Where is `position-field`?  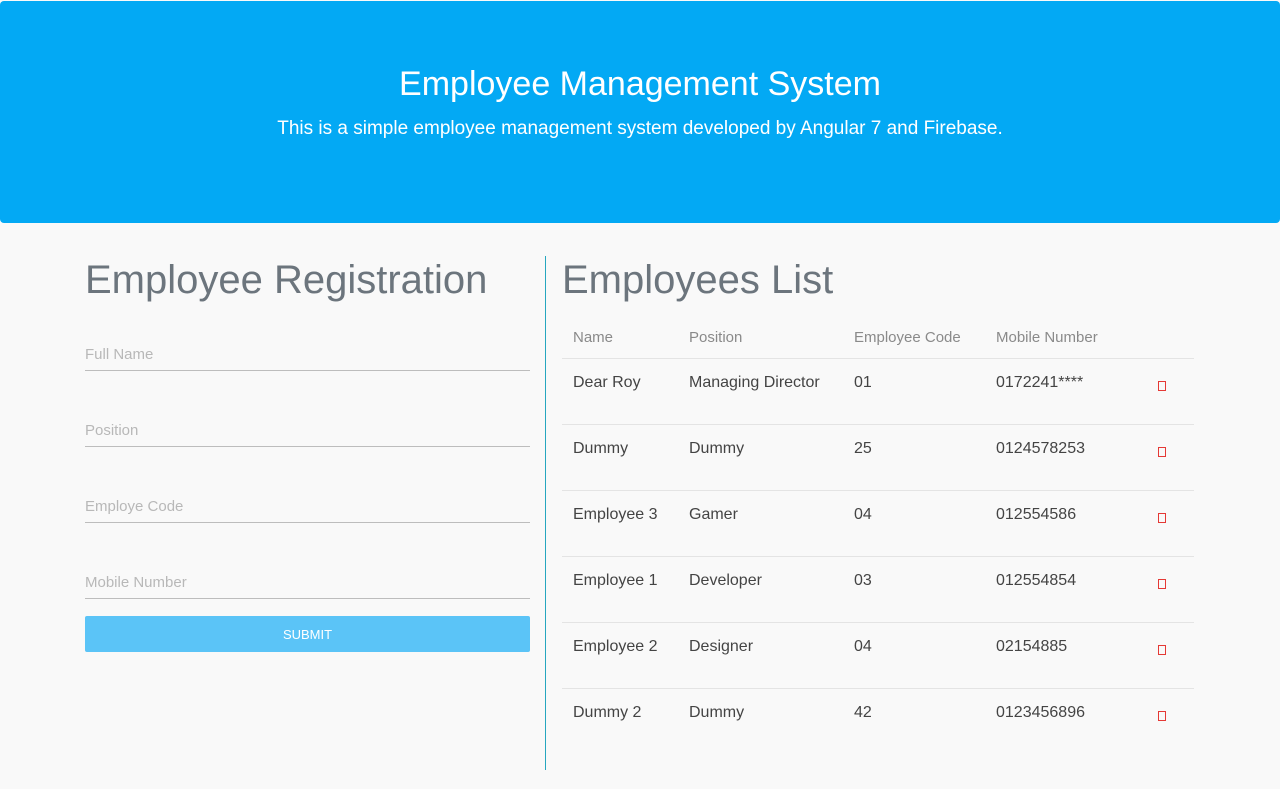 position-field is located at coordinates (307, 431).